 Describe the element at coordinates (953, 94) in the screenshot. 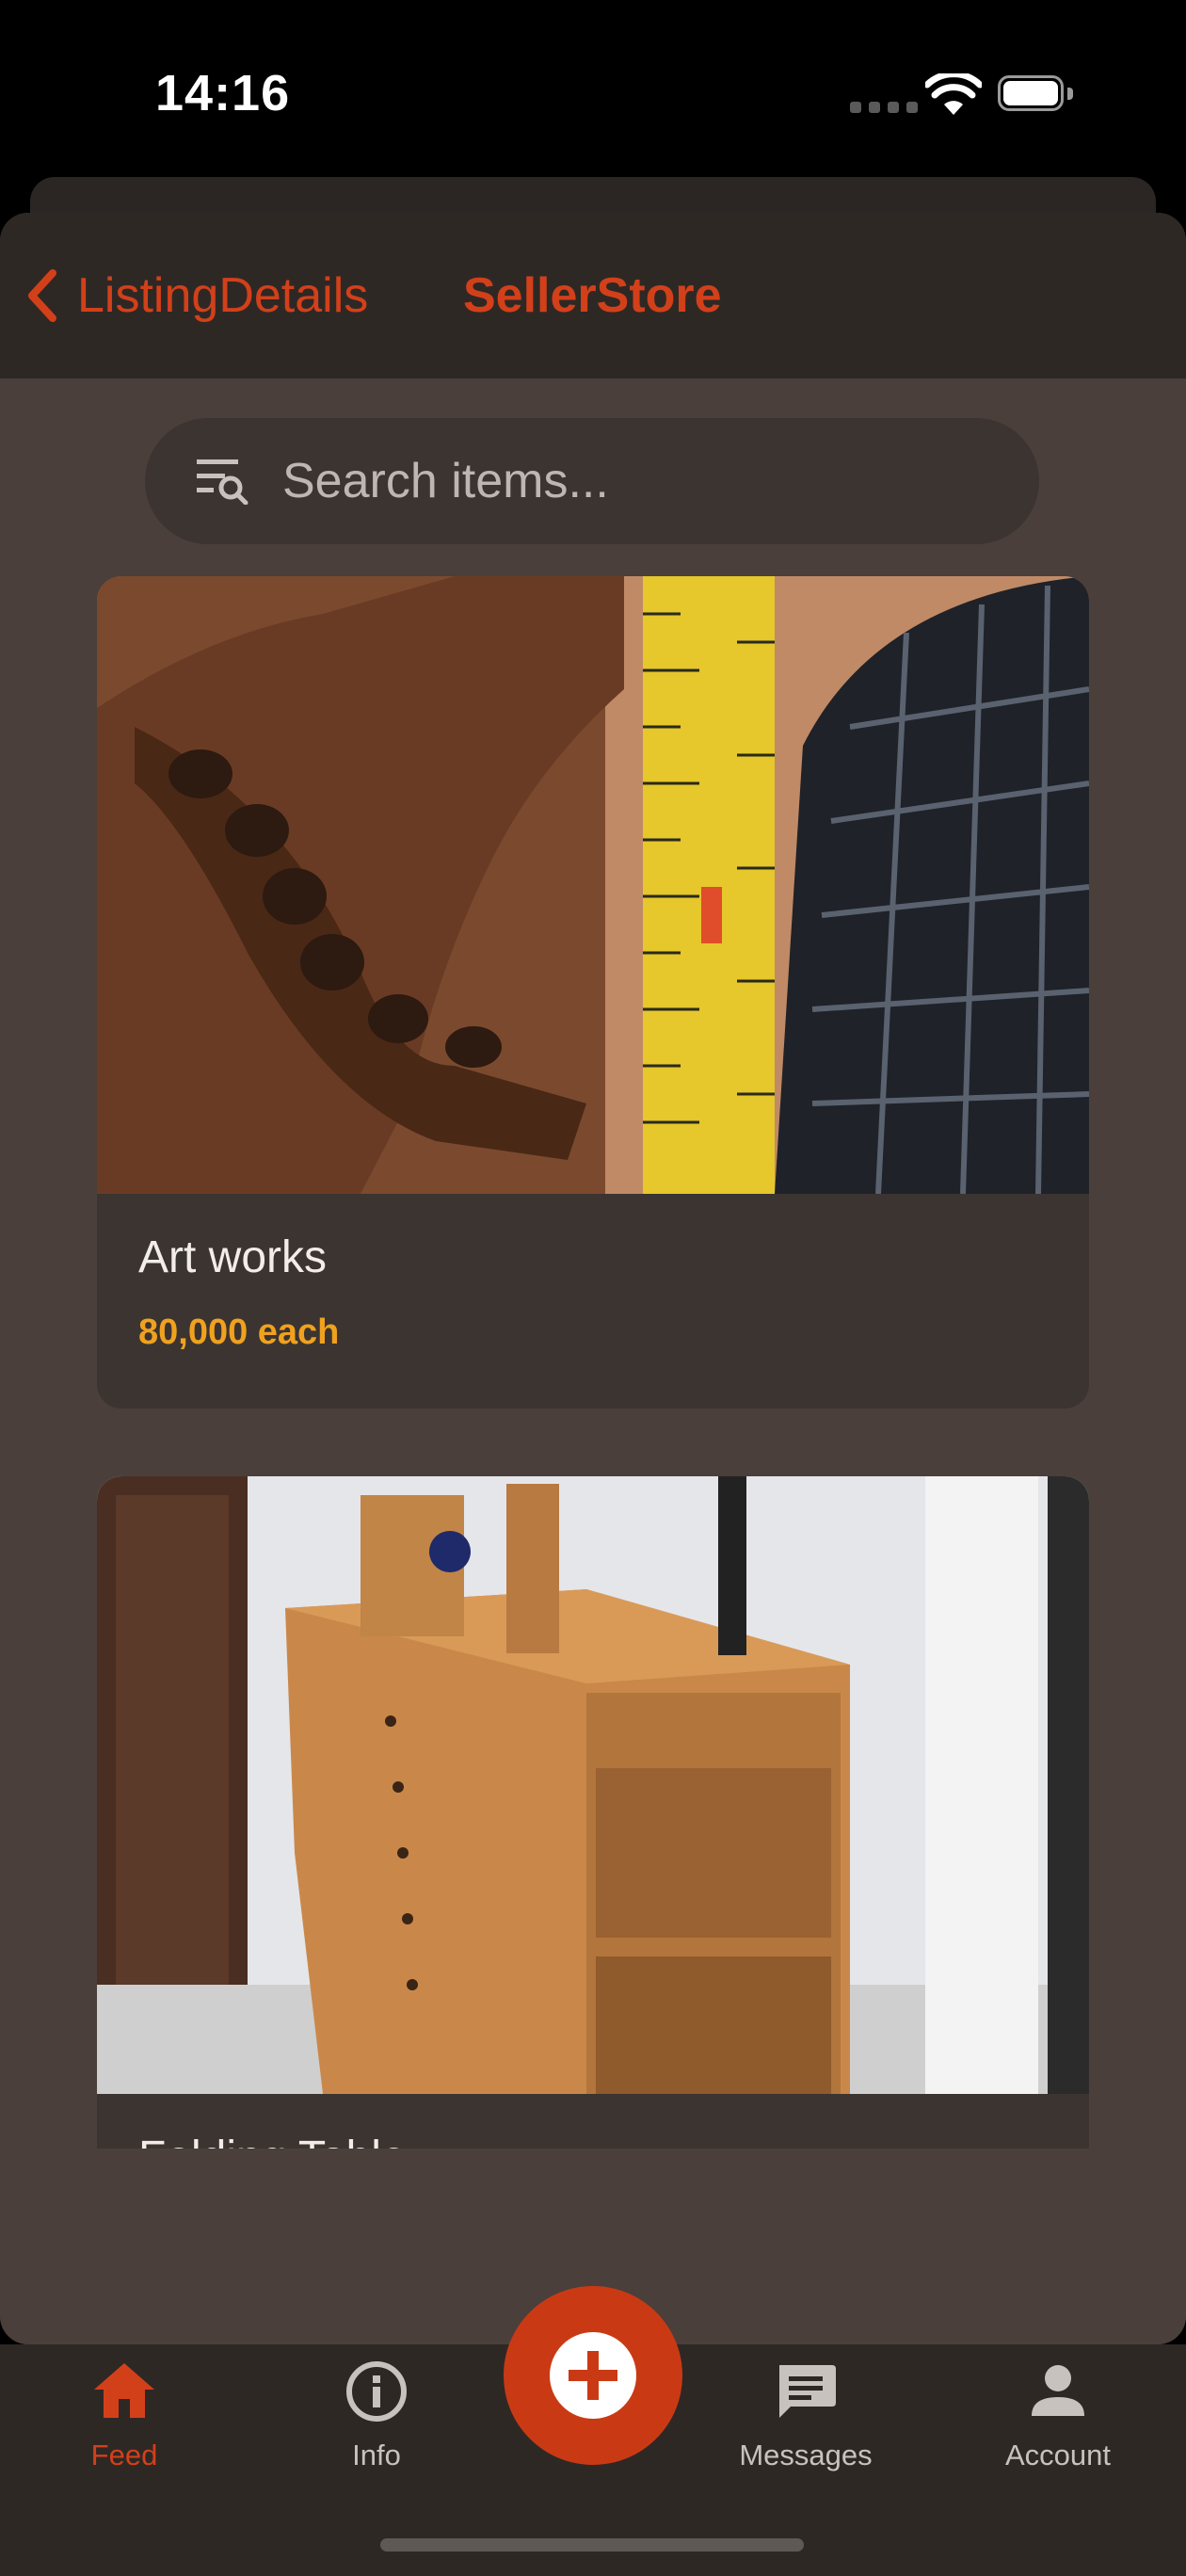

I see `wifi-icon` at that location.